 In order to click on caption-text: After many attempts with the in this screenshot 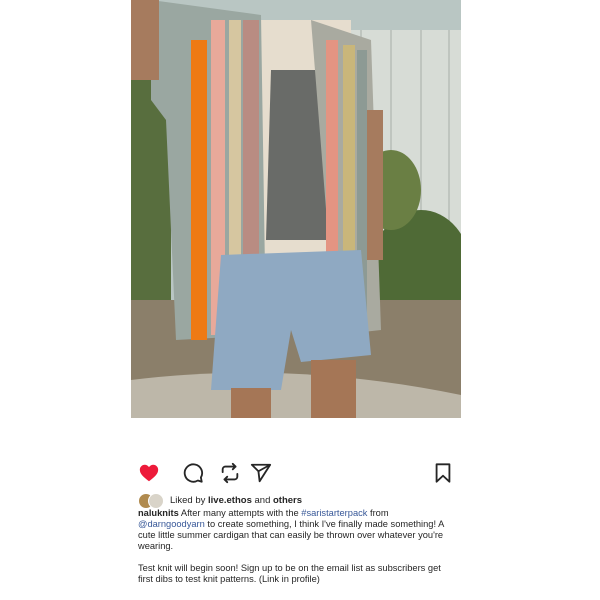, I will do `click(240, 513)`.